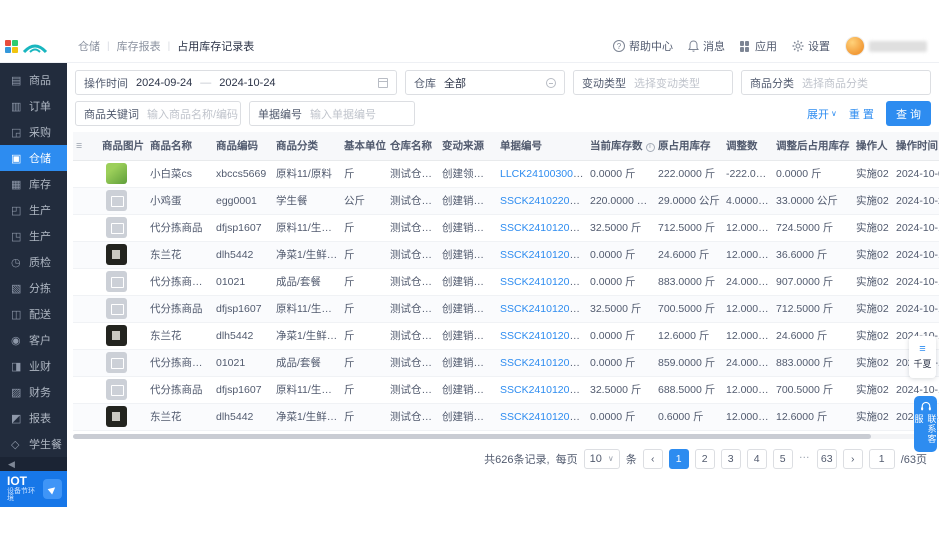 This screenshot has width=939, height=538. What do you see at coordinates (33, 158) in the screenshot?
I see `sidebar-item-warehouse: ▣ 仓储` at bounding box center [33, 158].